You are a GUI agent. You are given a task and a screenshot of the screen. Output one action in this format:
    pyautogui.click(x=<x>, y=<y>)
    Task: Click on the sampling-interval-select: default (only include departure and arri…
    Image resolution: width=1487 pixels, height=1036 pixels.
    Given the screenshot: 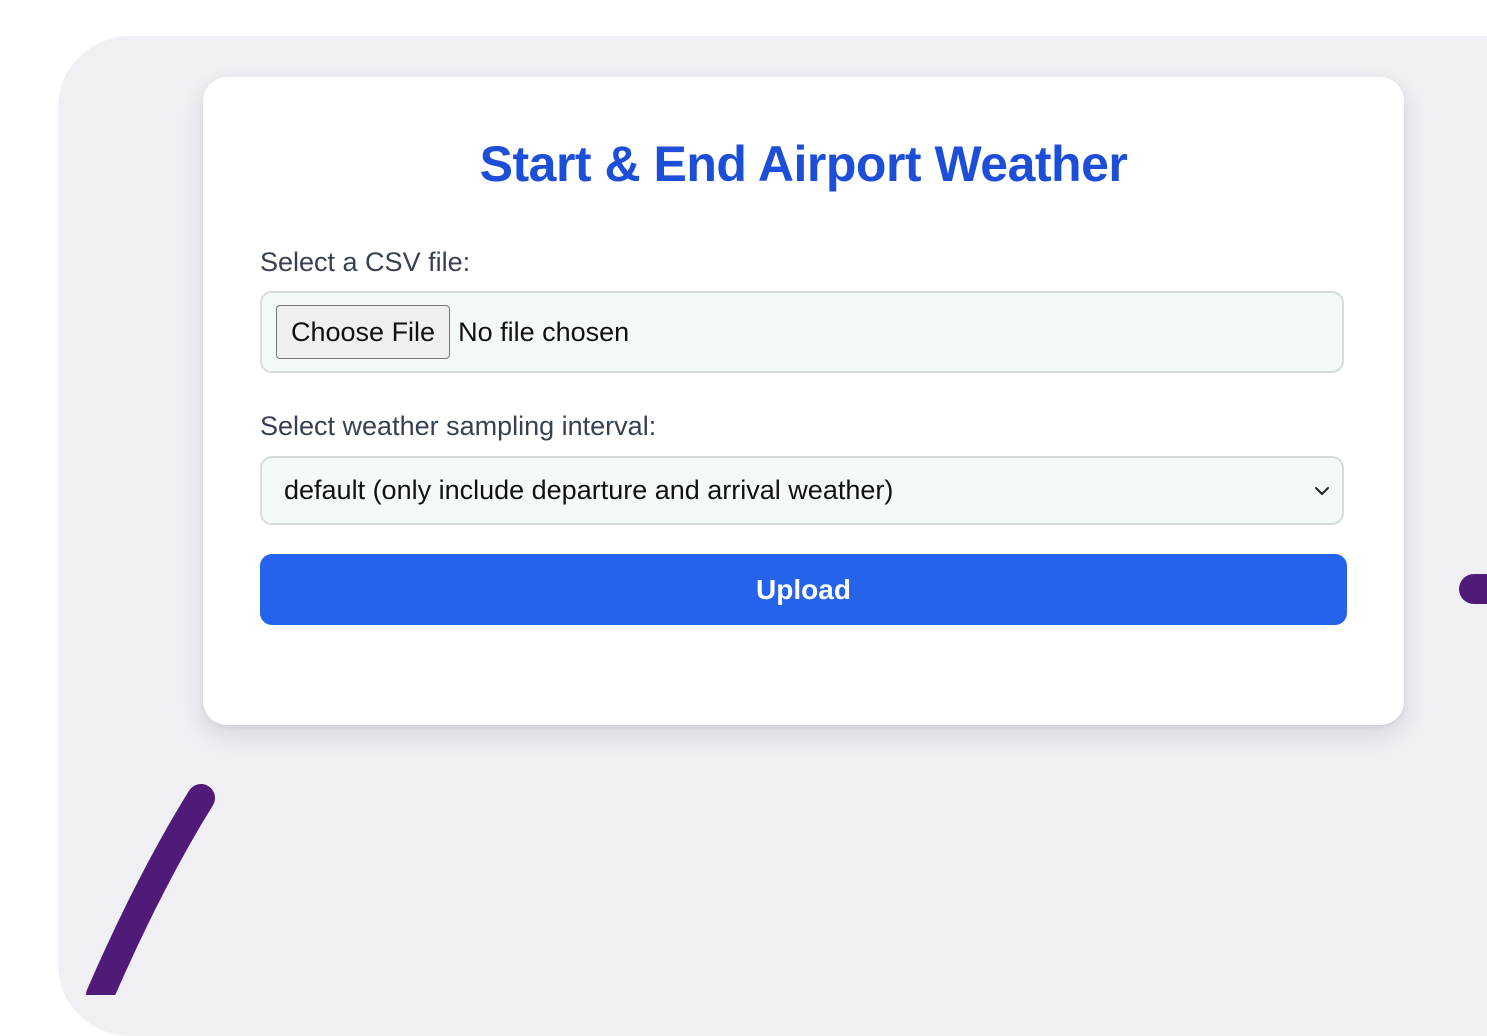 What is the action you would take?
    pyautogui.click(x=802, y=490)
    